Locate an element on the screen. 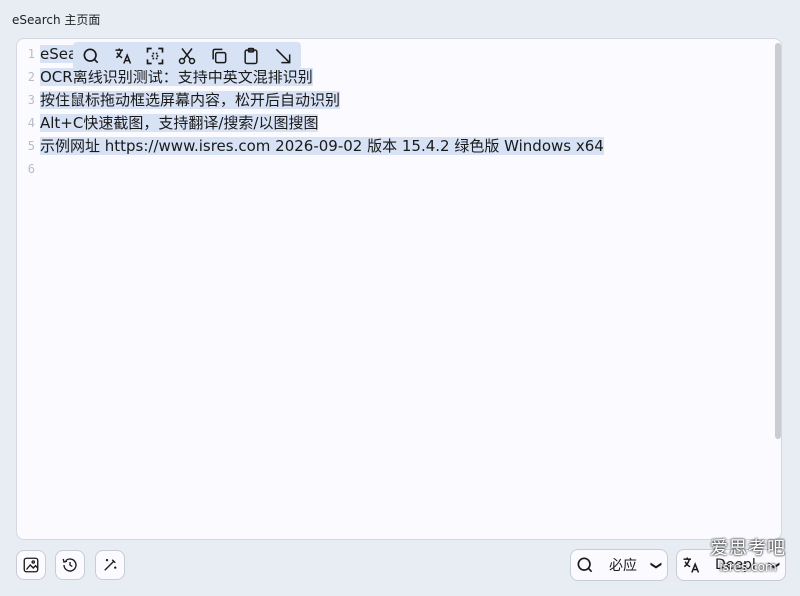 Image resolution: width=800 pixels, height=596 pixels. line-number: 6 is located at coordinates (31, 169).